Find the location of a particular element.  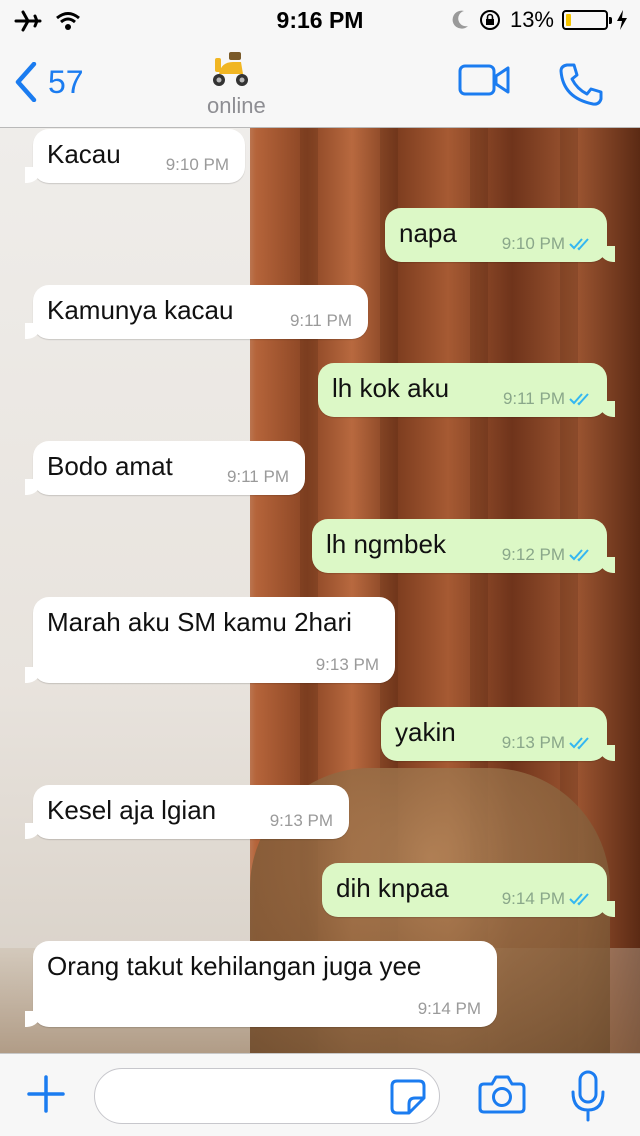

message-text: Kacau is located at coordinates (84, 154).